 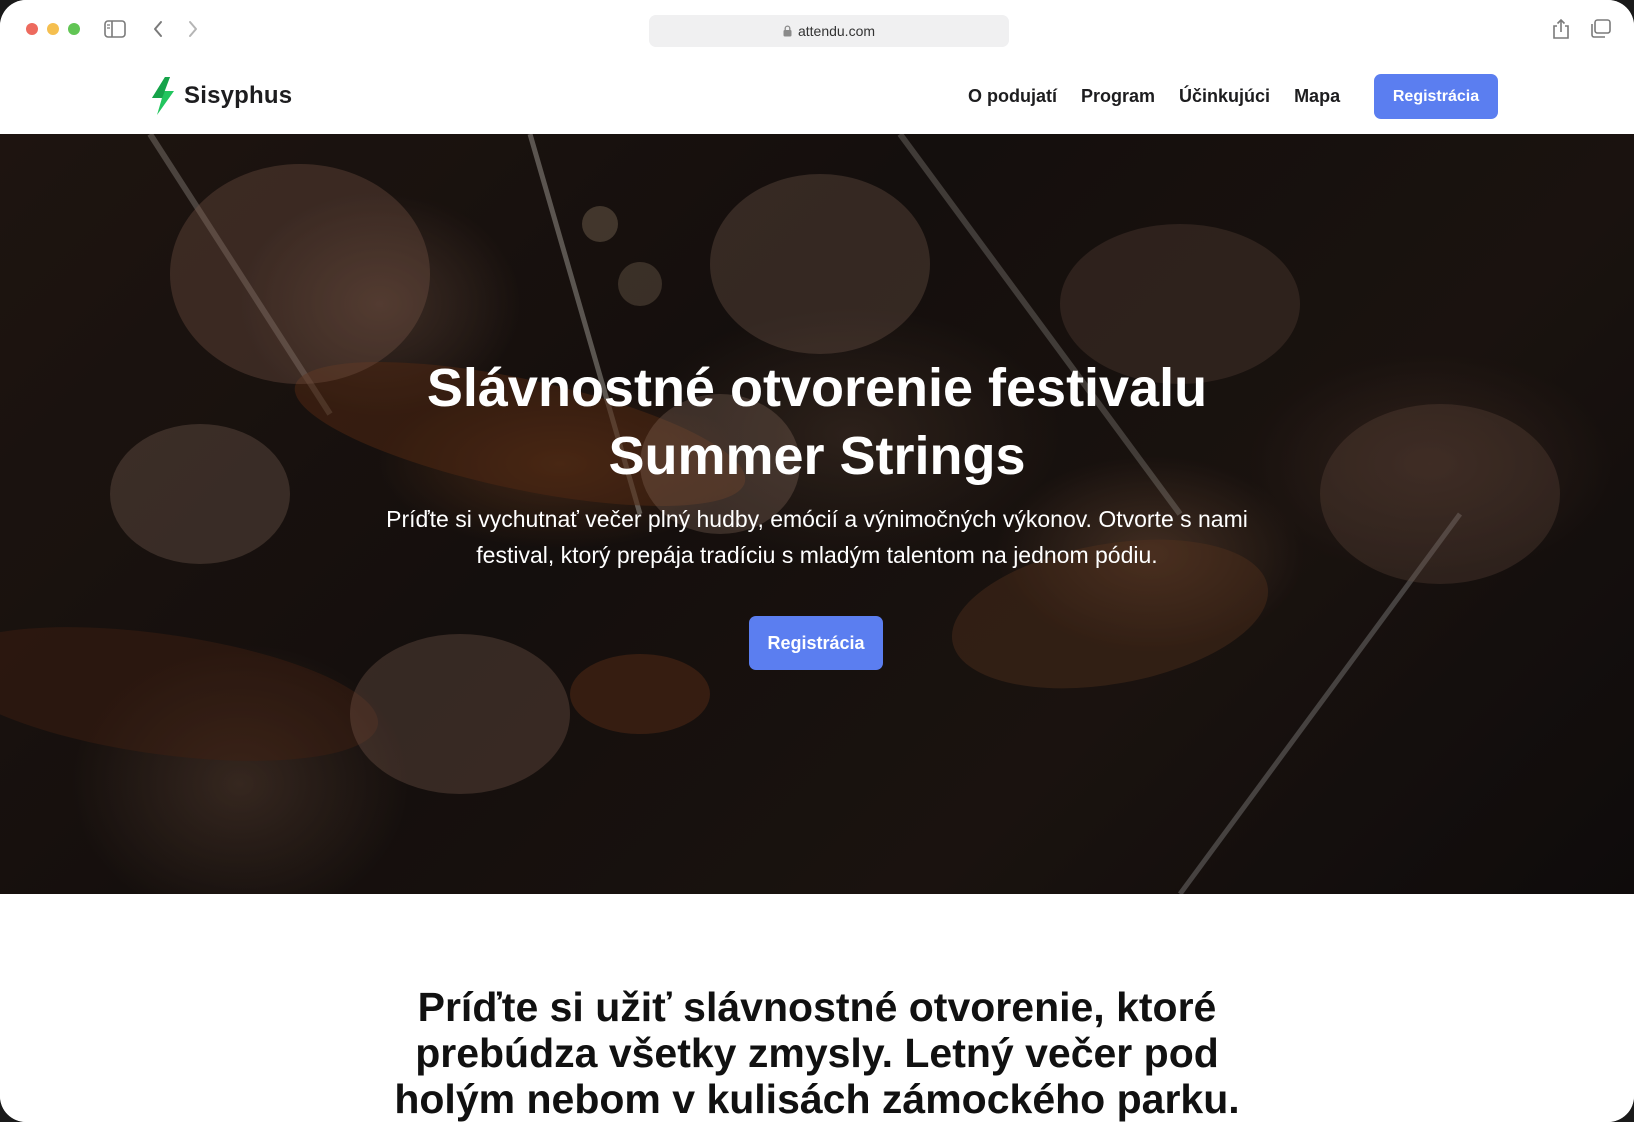 What do you see at coordinates (1224, 96) in the screenshot?
I see `nav-link-performers: Účinkujúci` at bounding box center [1224, 96].